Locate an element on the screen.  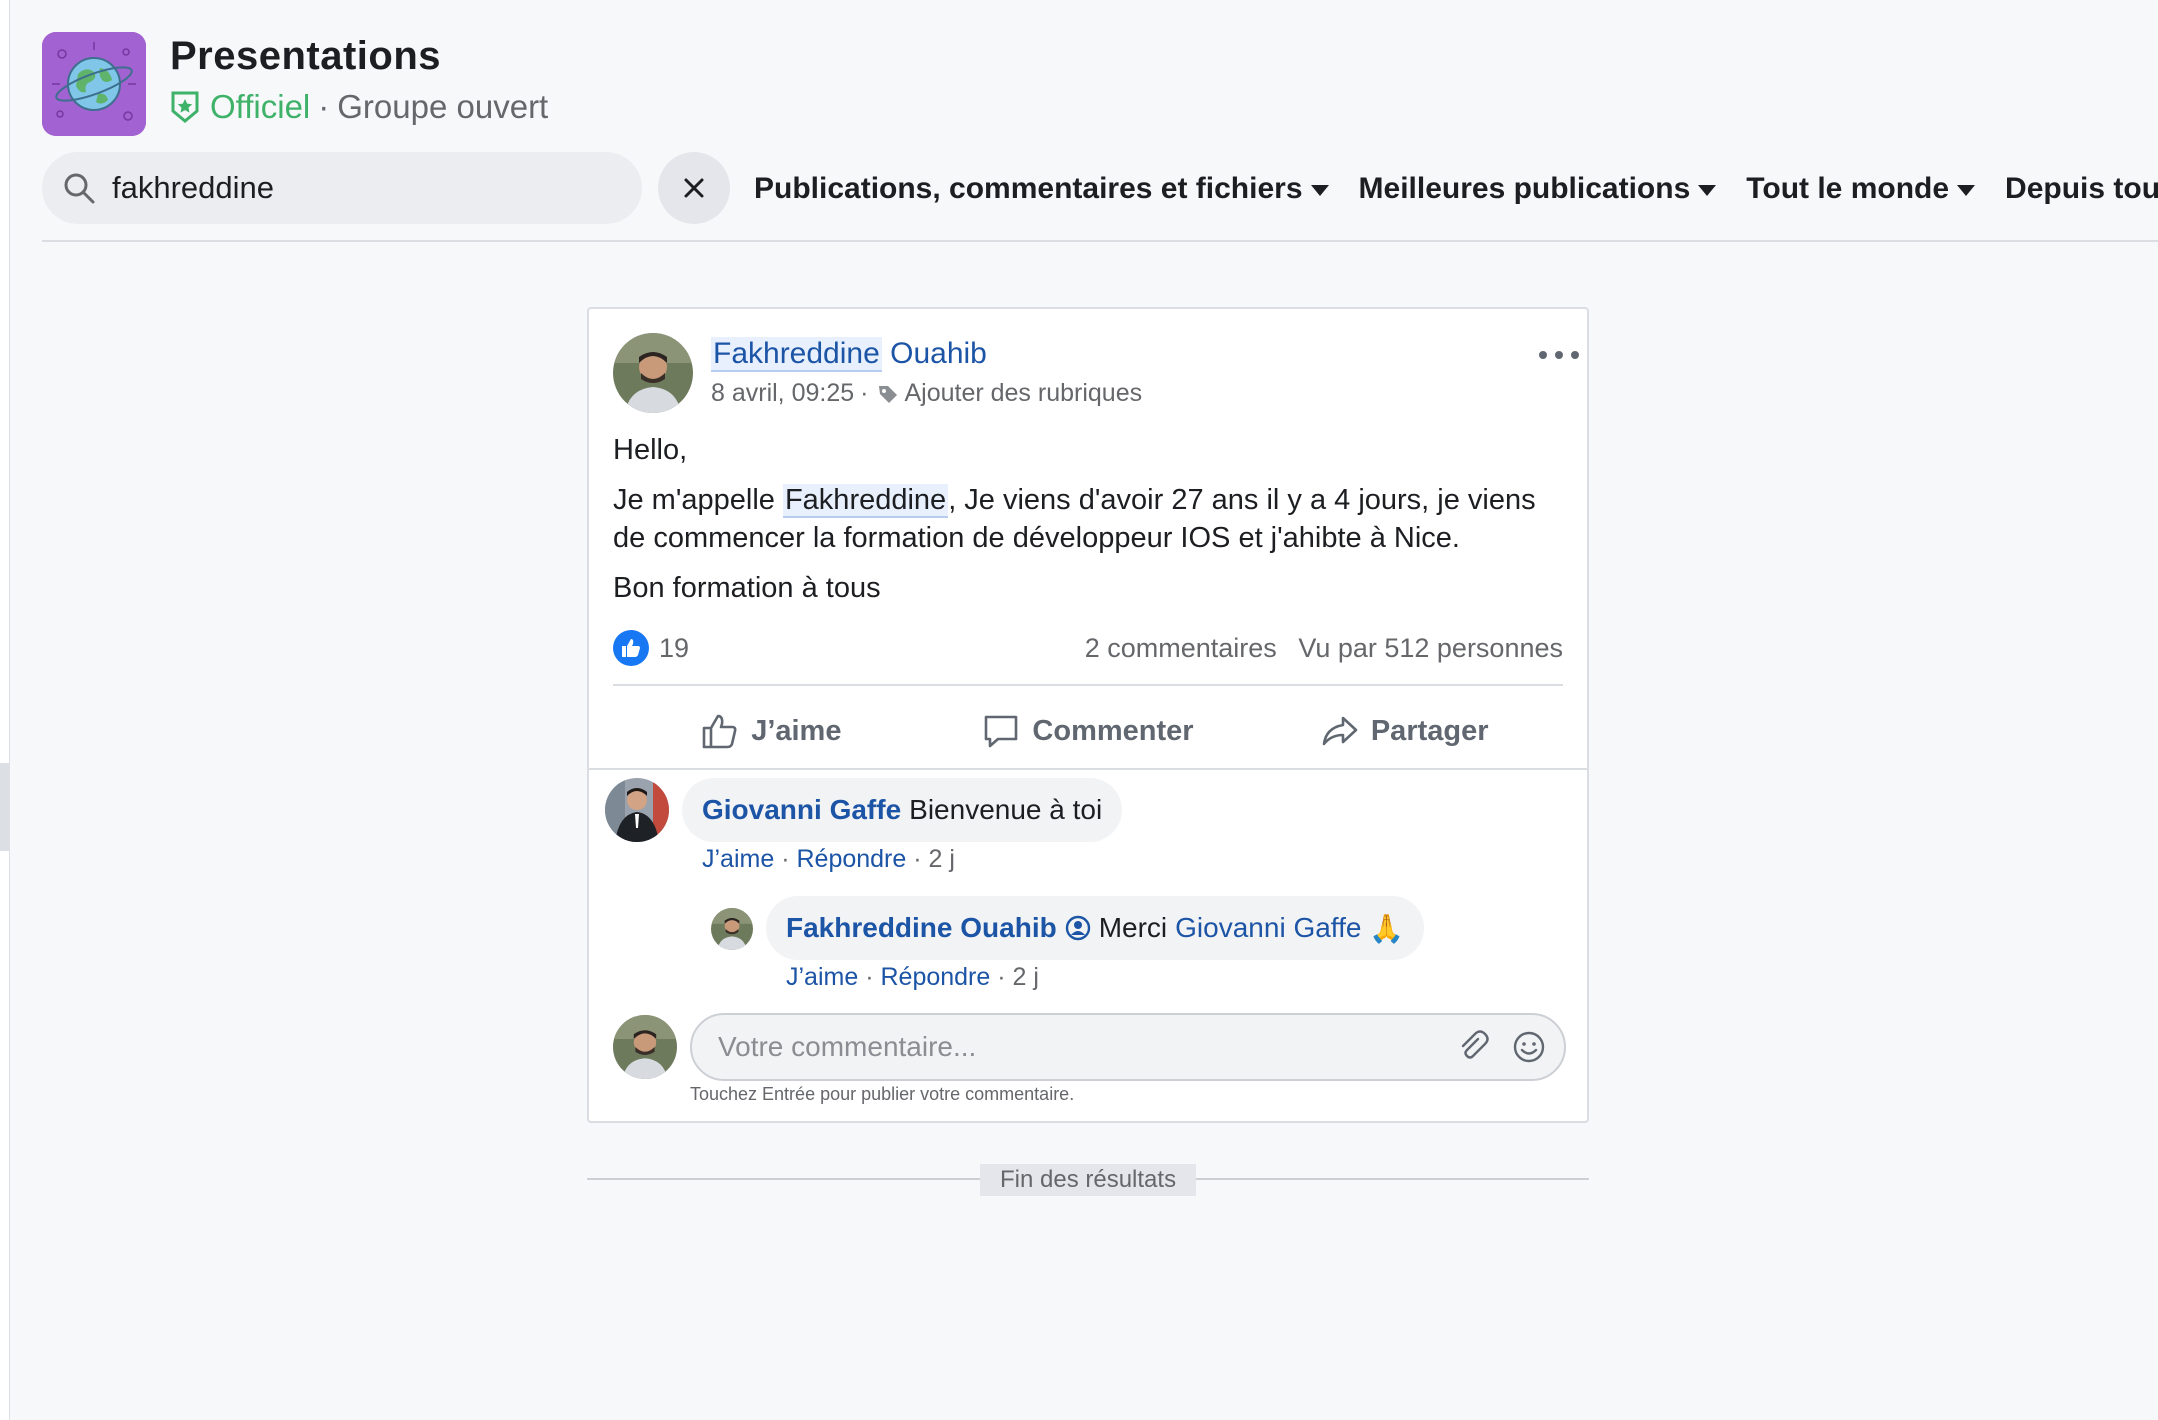
header-divider is located at coordinates (1100, 241).